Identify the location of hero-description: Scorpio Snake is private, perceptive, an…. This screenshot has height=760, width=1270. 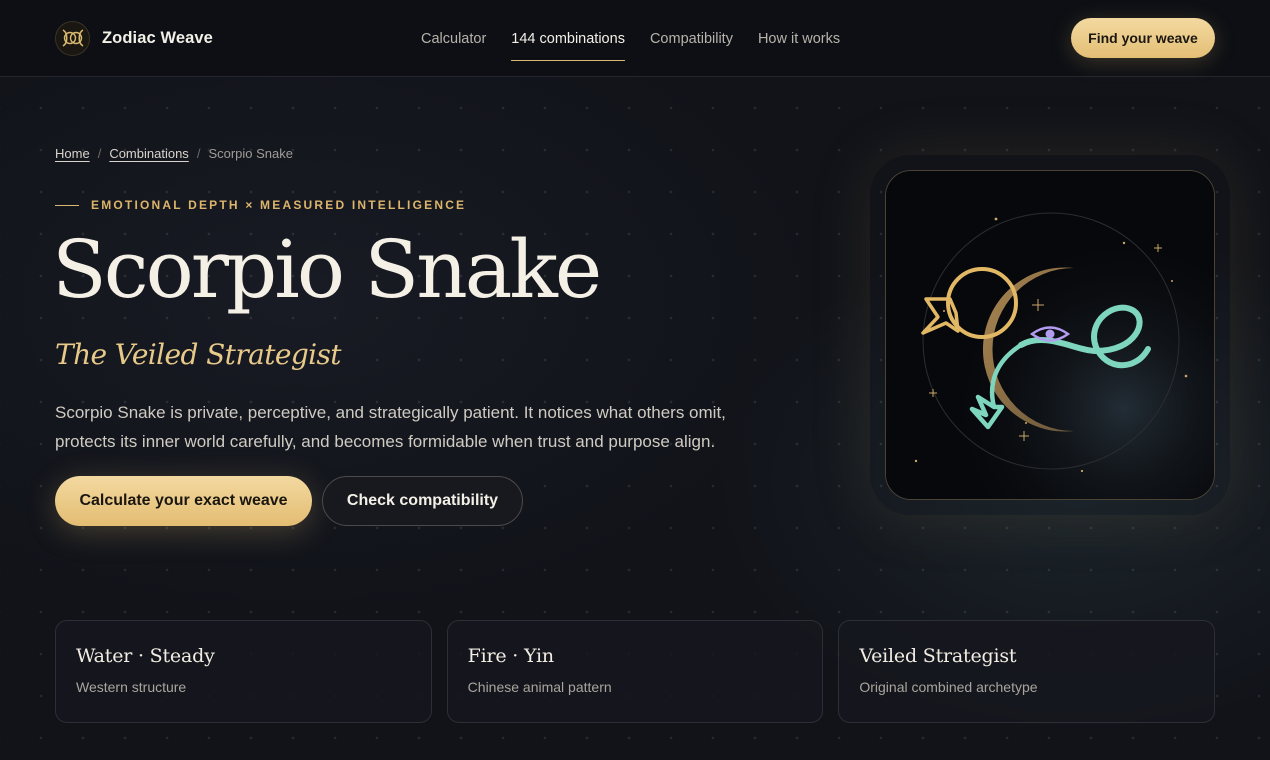
(390, 427).